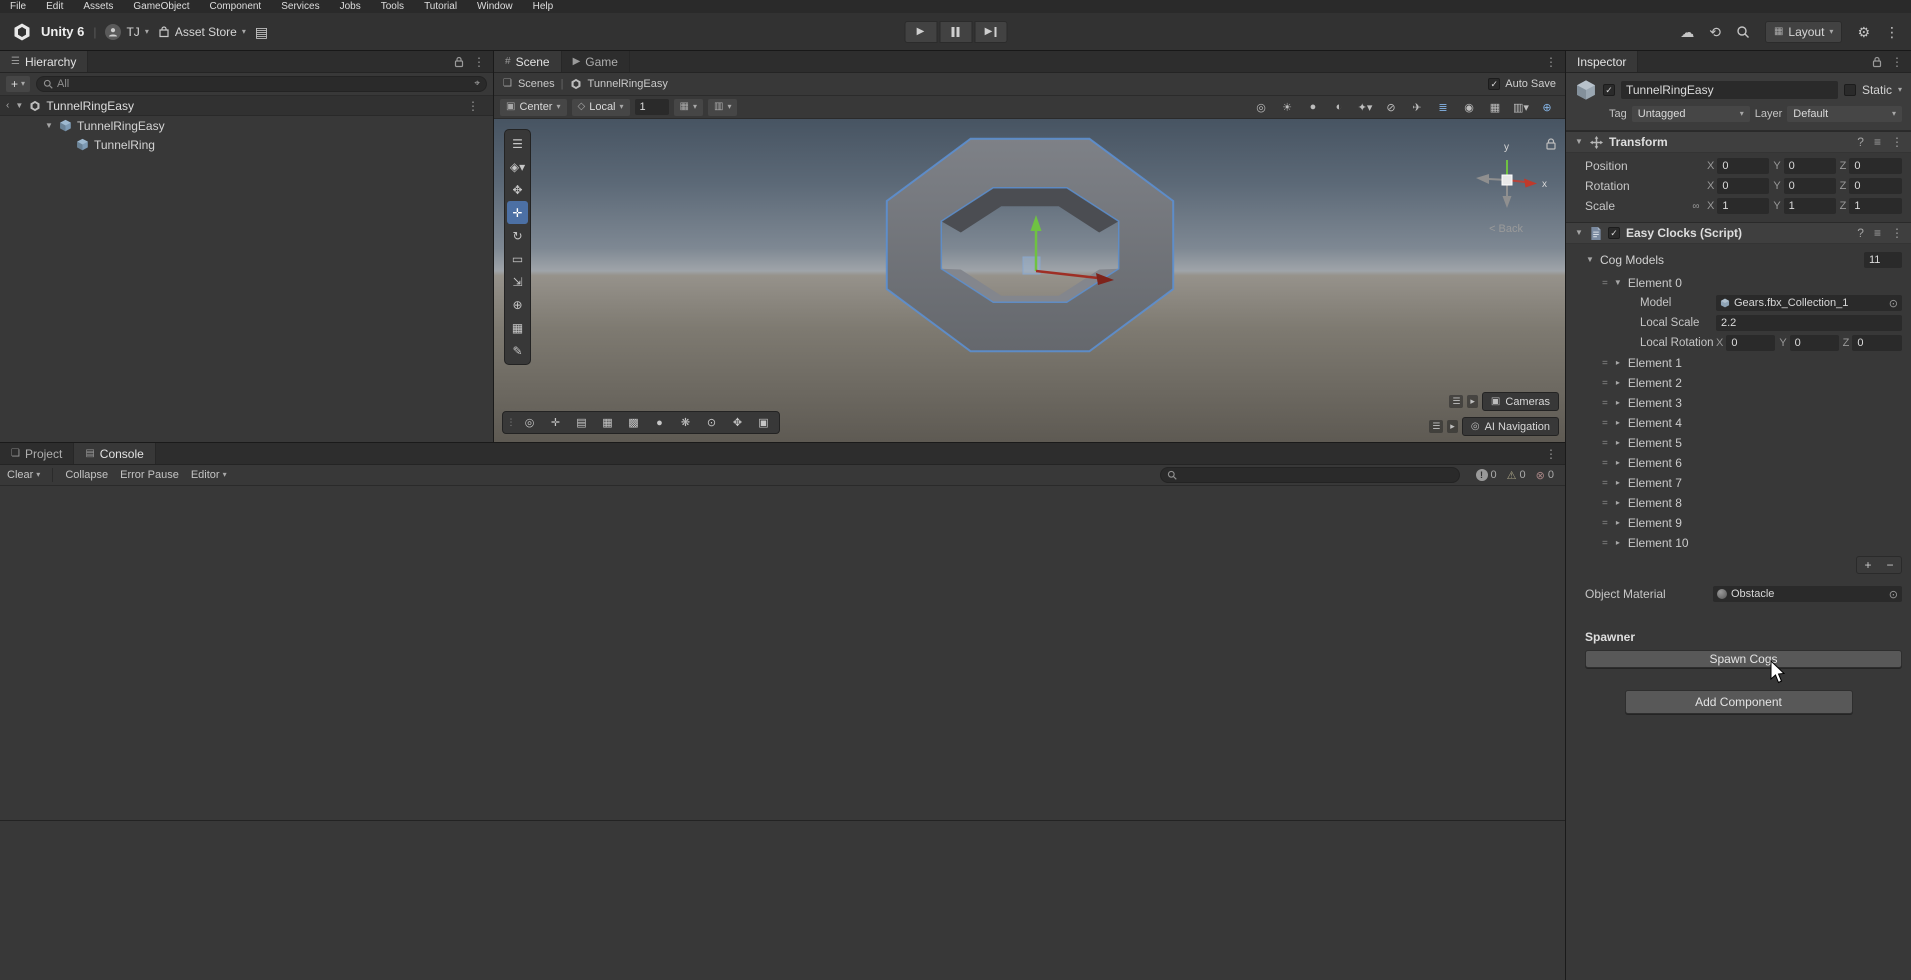  I want to click on account-menu: TJ ▾, so click(127, 31).